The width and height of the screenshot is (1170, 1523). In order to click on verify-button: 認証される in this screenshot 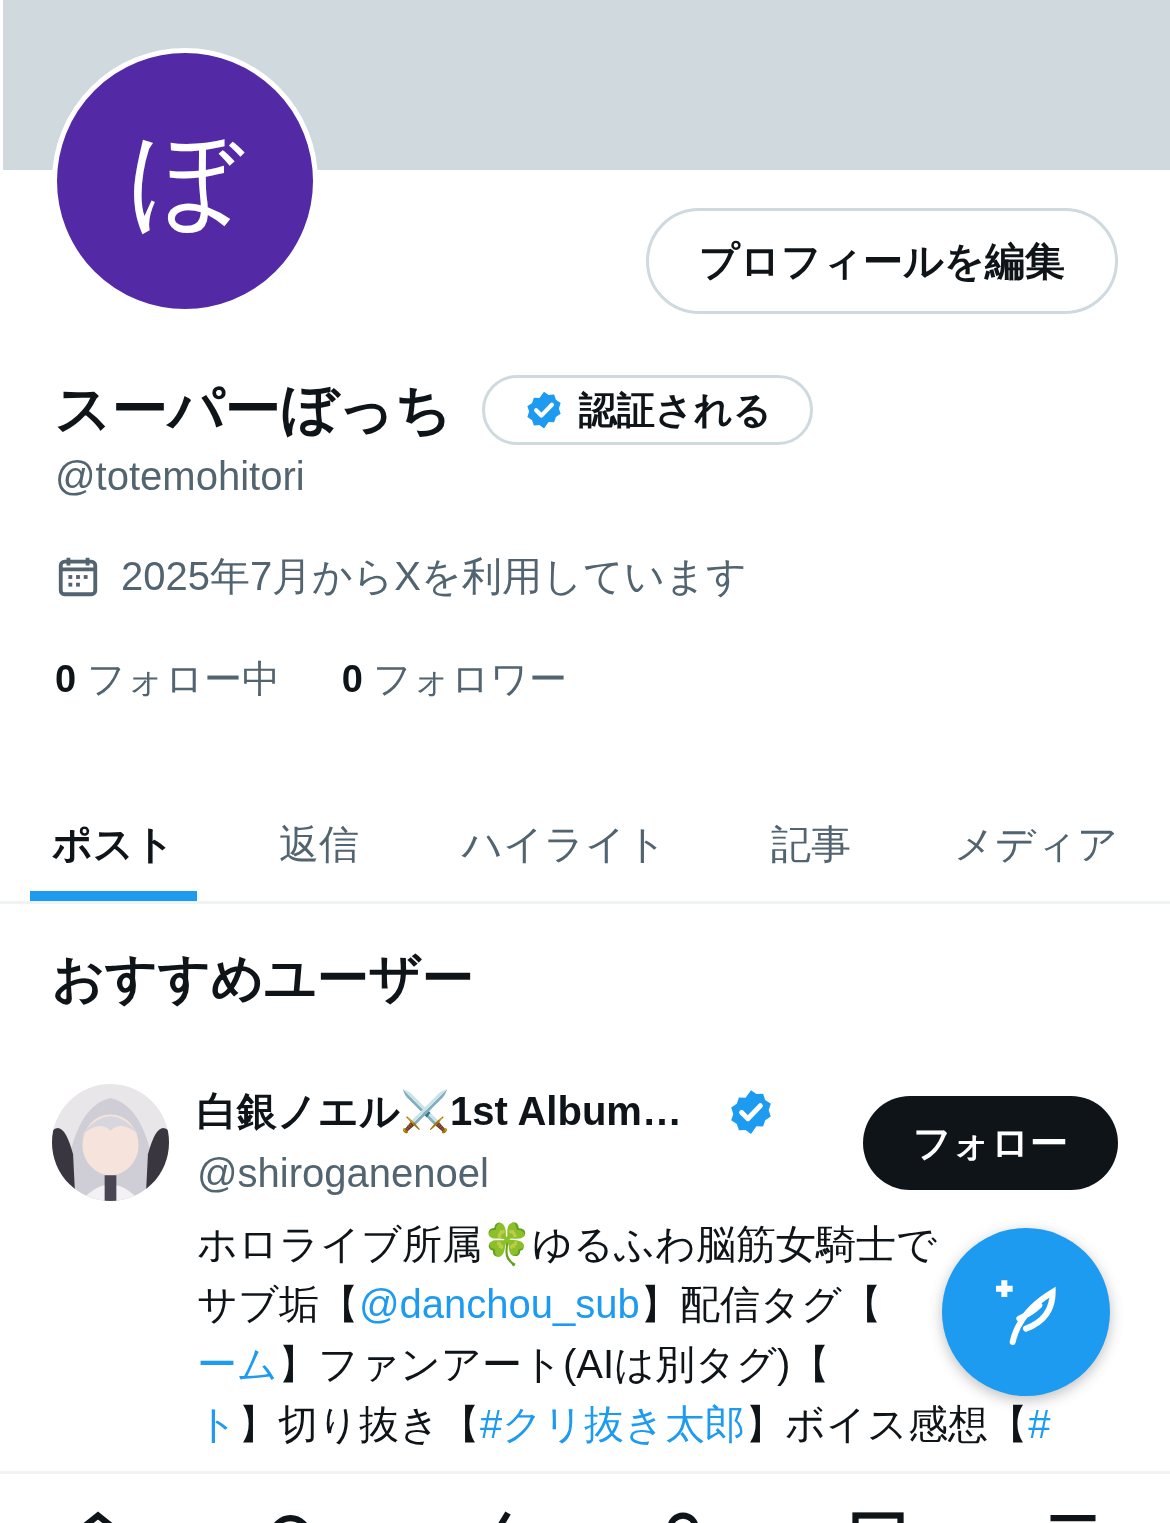, I will do `click(647, 410)`.